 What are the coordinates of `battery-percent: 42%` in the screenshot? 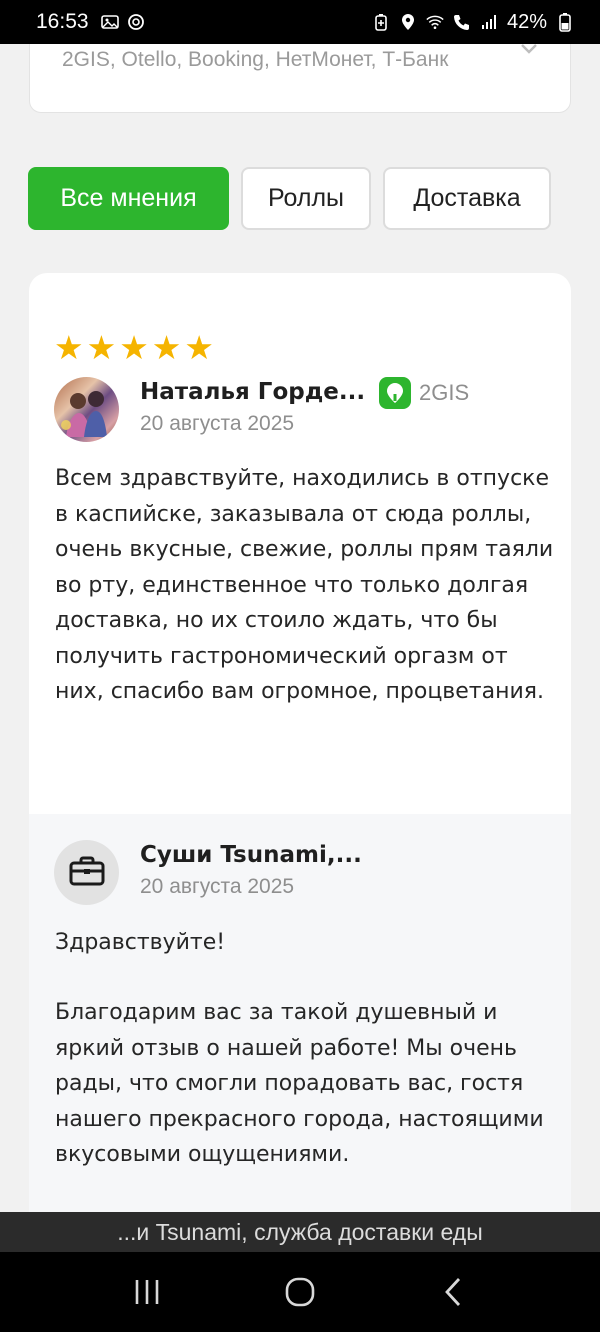 It's located at (526, 21).